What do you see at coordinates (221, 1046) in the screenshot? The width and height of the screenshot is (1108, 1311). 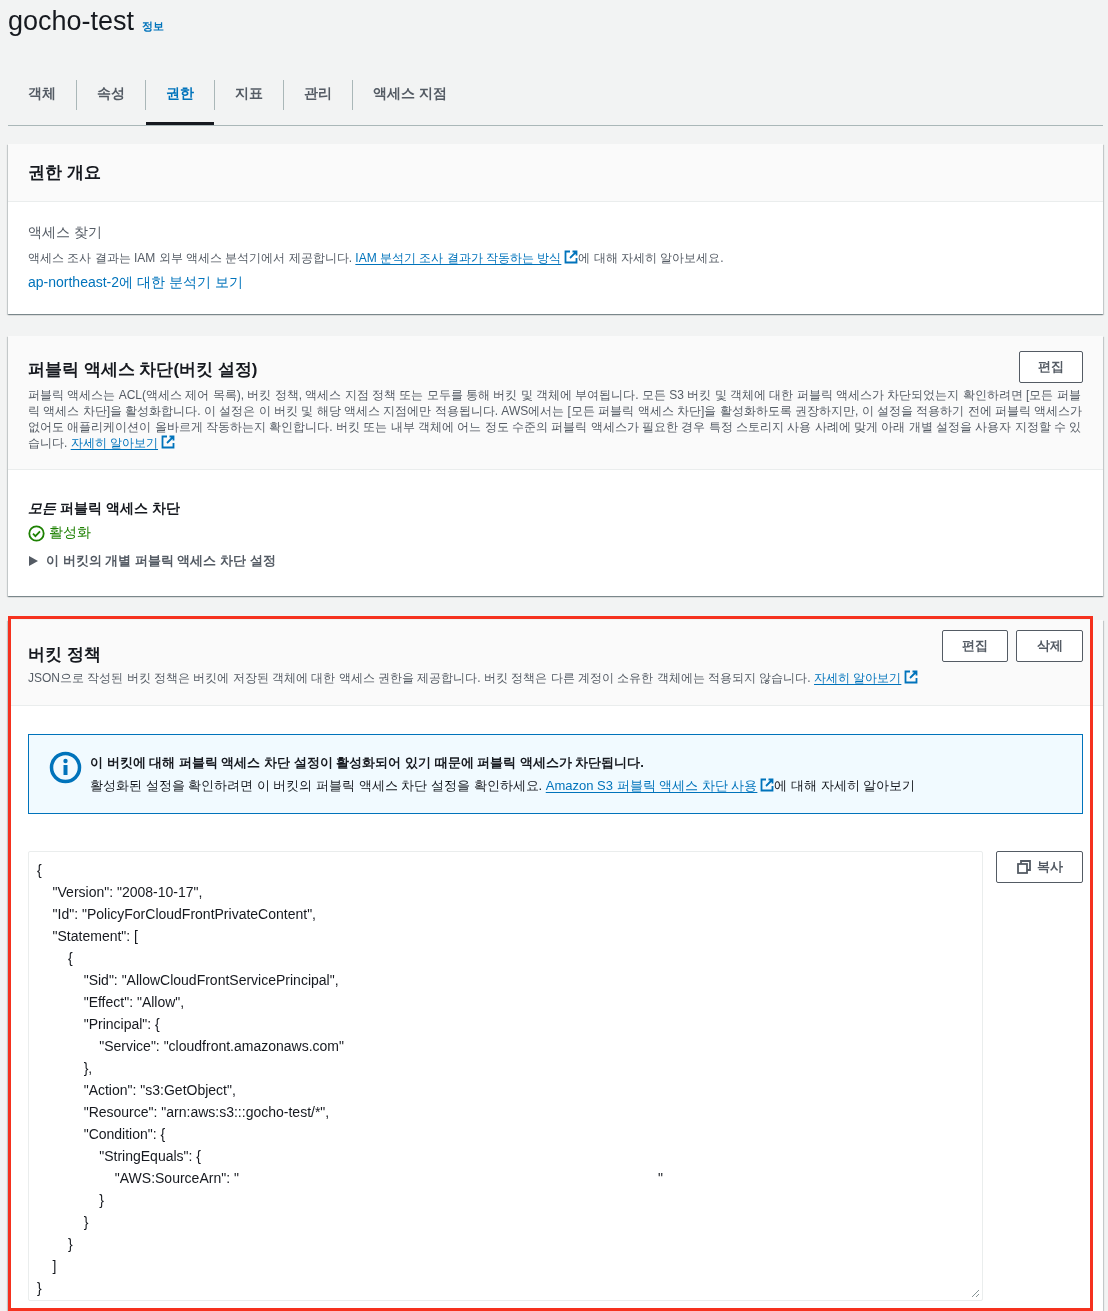 I see `code-line: "Service": "cloudfront.amazonaws.com"` at bounding box center [221, 1046].